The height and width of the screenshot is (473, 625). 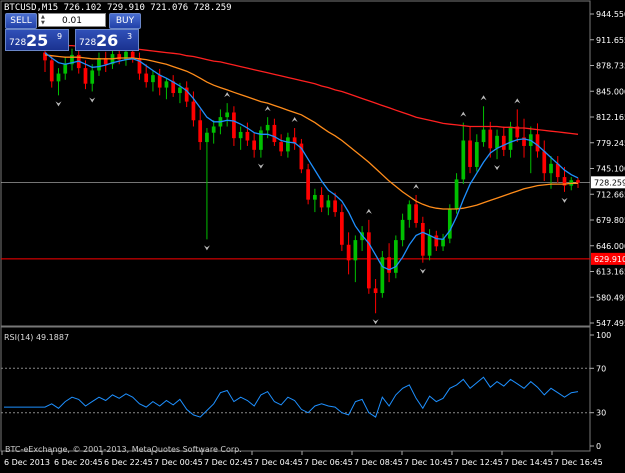 I want to click on time-tick-label: 7 Dec 08:45, so click(x=378, y=462).